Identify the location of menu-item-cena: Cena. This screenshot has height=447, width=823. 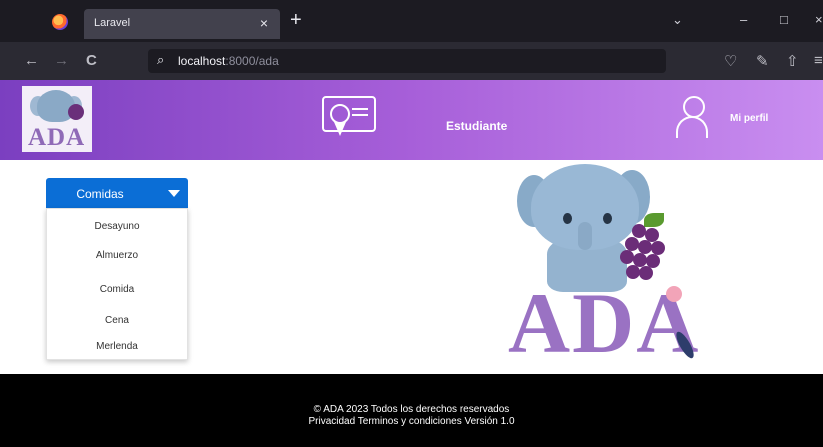
(117, 320).